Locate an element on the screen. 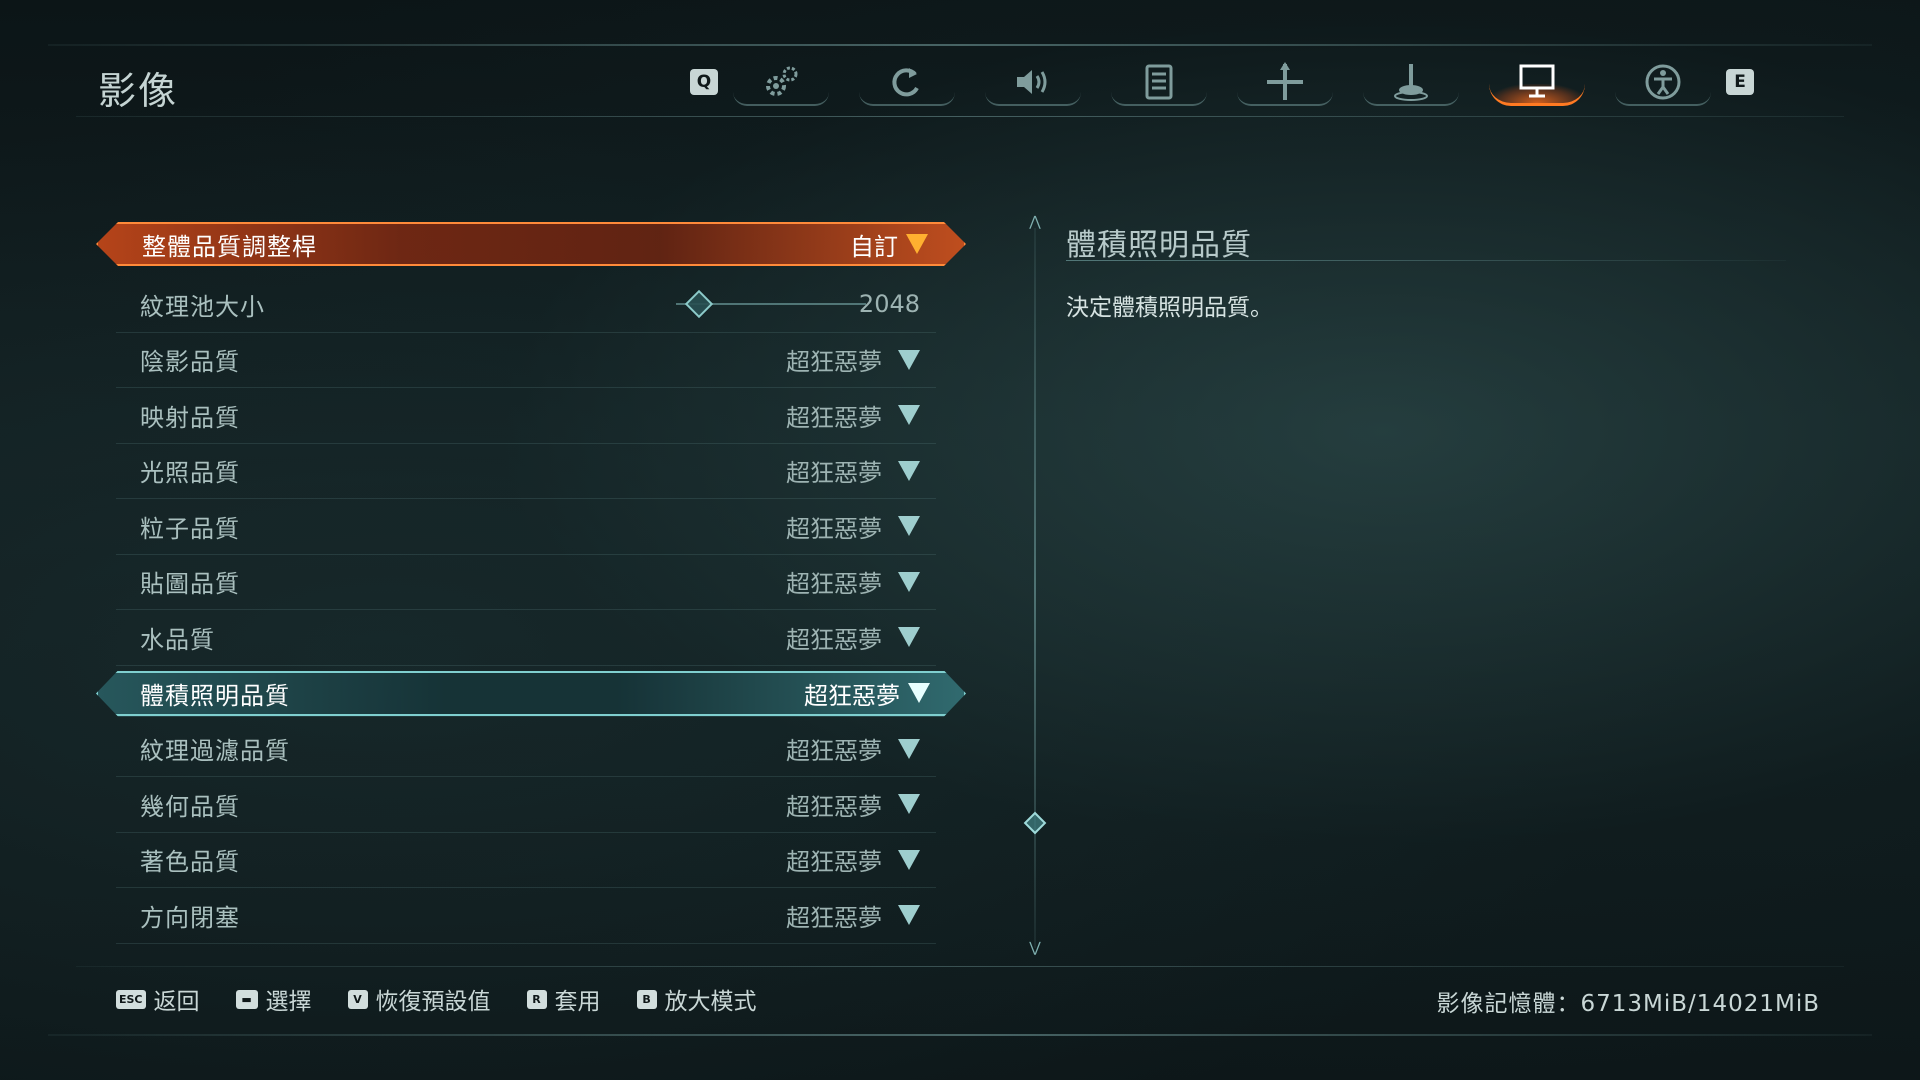  space-key-icon: ▬ is located at coordinates (246, 999).